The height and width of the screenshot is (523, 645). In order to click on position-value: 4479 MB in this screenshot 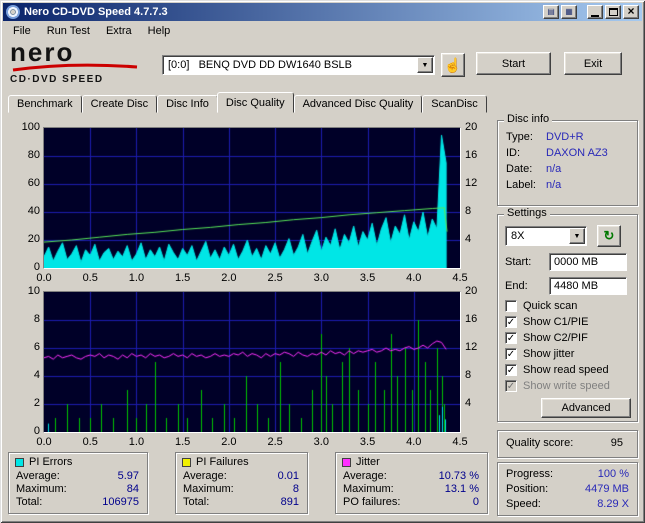, I will do `click(606, 489)`.